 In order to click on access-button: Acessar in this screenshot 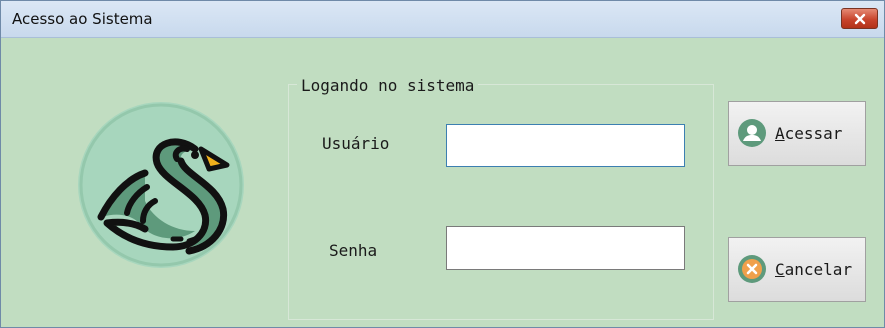, I will do `click(797, 133)`.